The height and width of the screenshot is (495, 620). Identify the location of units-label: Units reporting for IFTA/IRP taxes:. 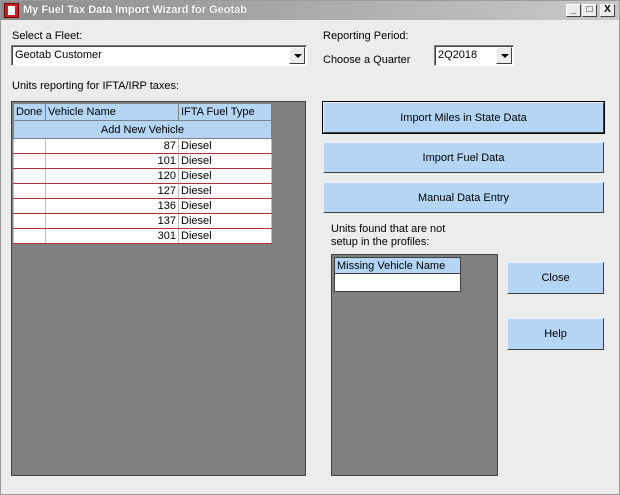
(96, 86).